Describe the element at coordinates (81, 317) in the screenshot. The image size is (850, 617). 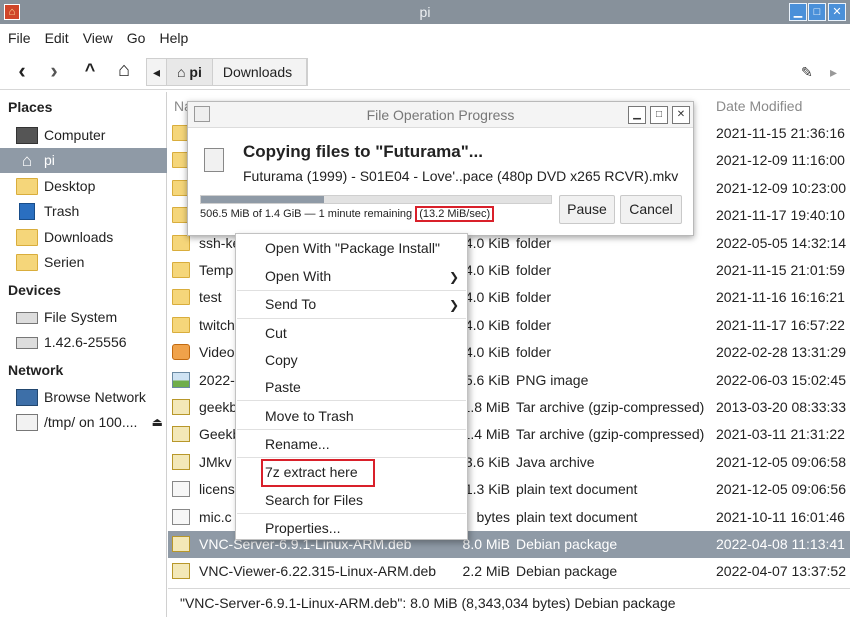
I see `sidebar-item-label: File System` at that location.